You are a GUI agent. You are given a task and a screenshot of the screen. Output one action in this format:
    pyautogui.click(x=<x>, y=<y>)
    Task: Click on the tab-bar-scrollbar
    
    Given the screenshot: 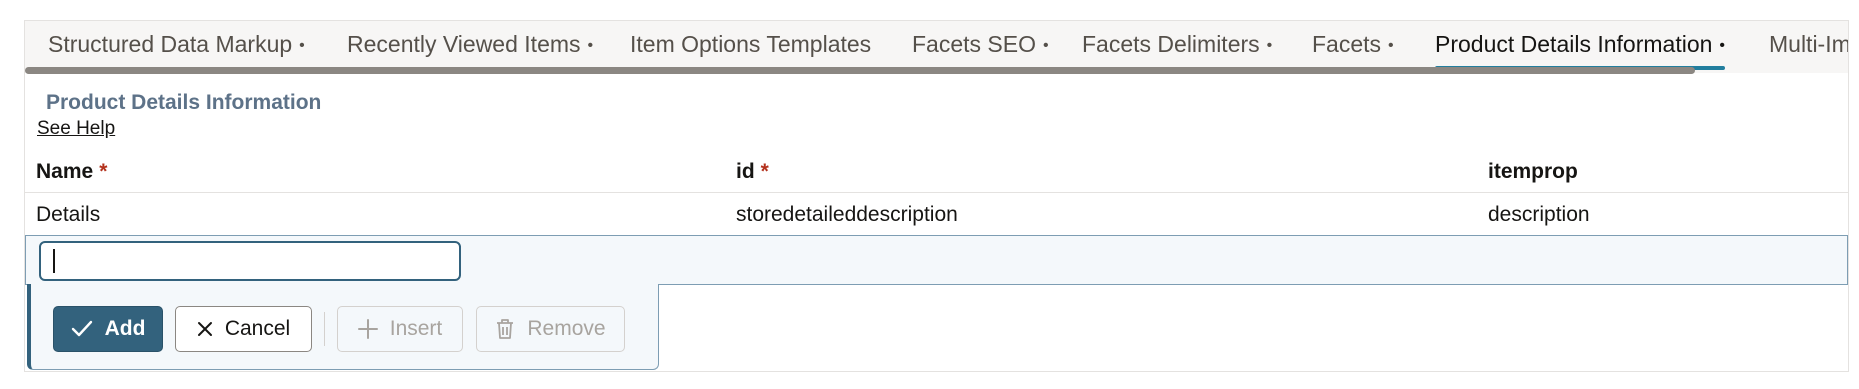 What is the action you would take?
    pyautogui.click(x=860, y=70)
    